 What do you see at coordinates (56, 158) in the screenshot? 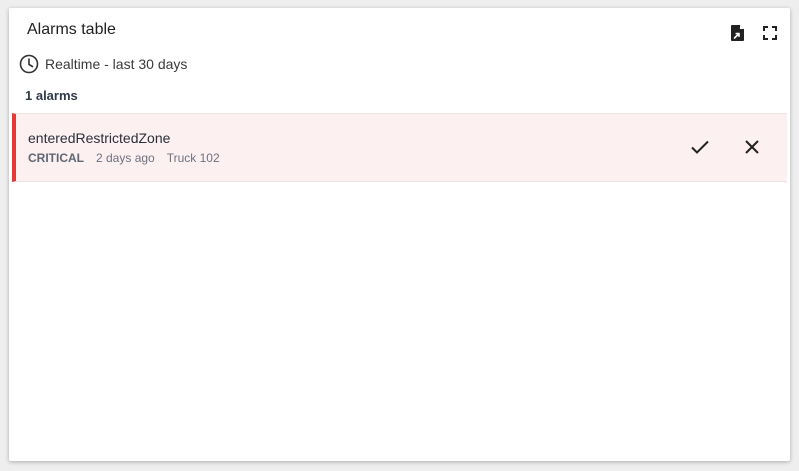
I see `alarm-severity: CRITICAL` at bounding box center [56, 158].